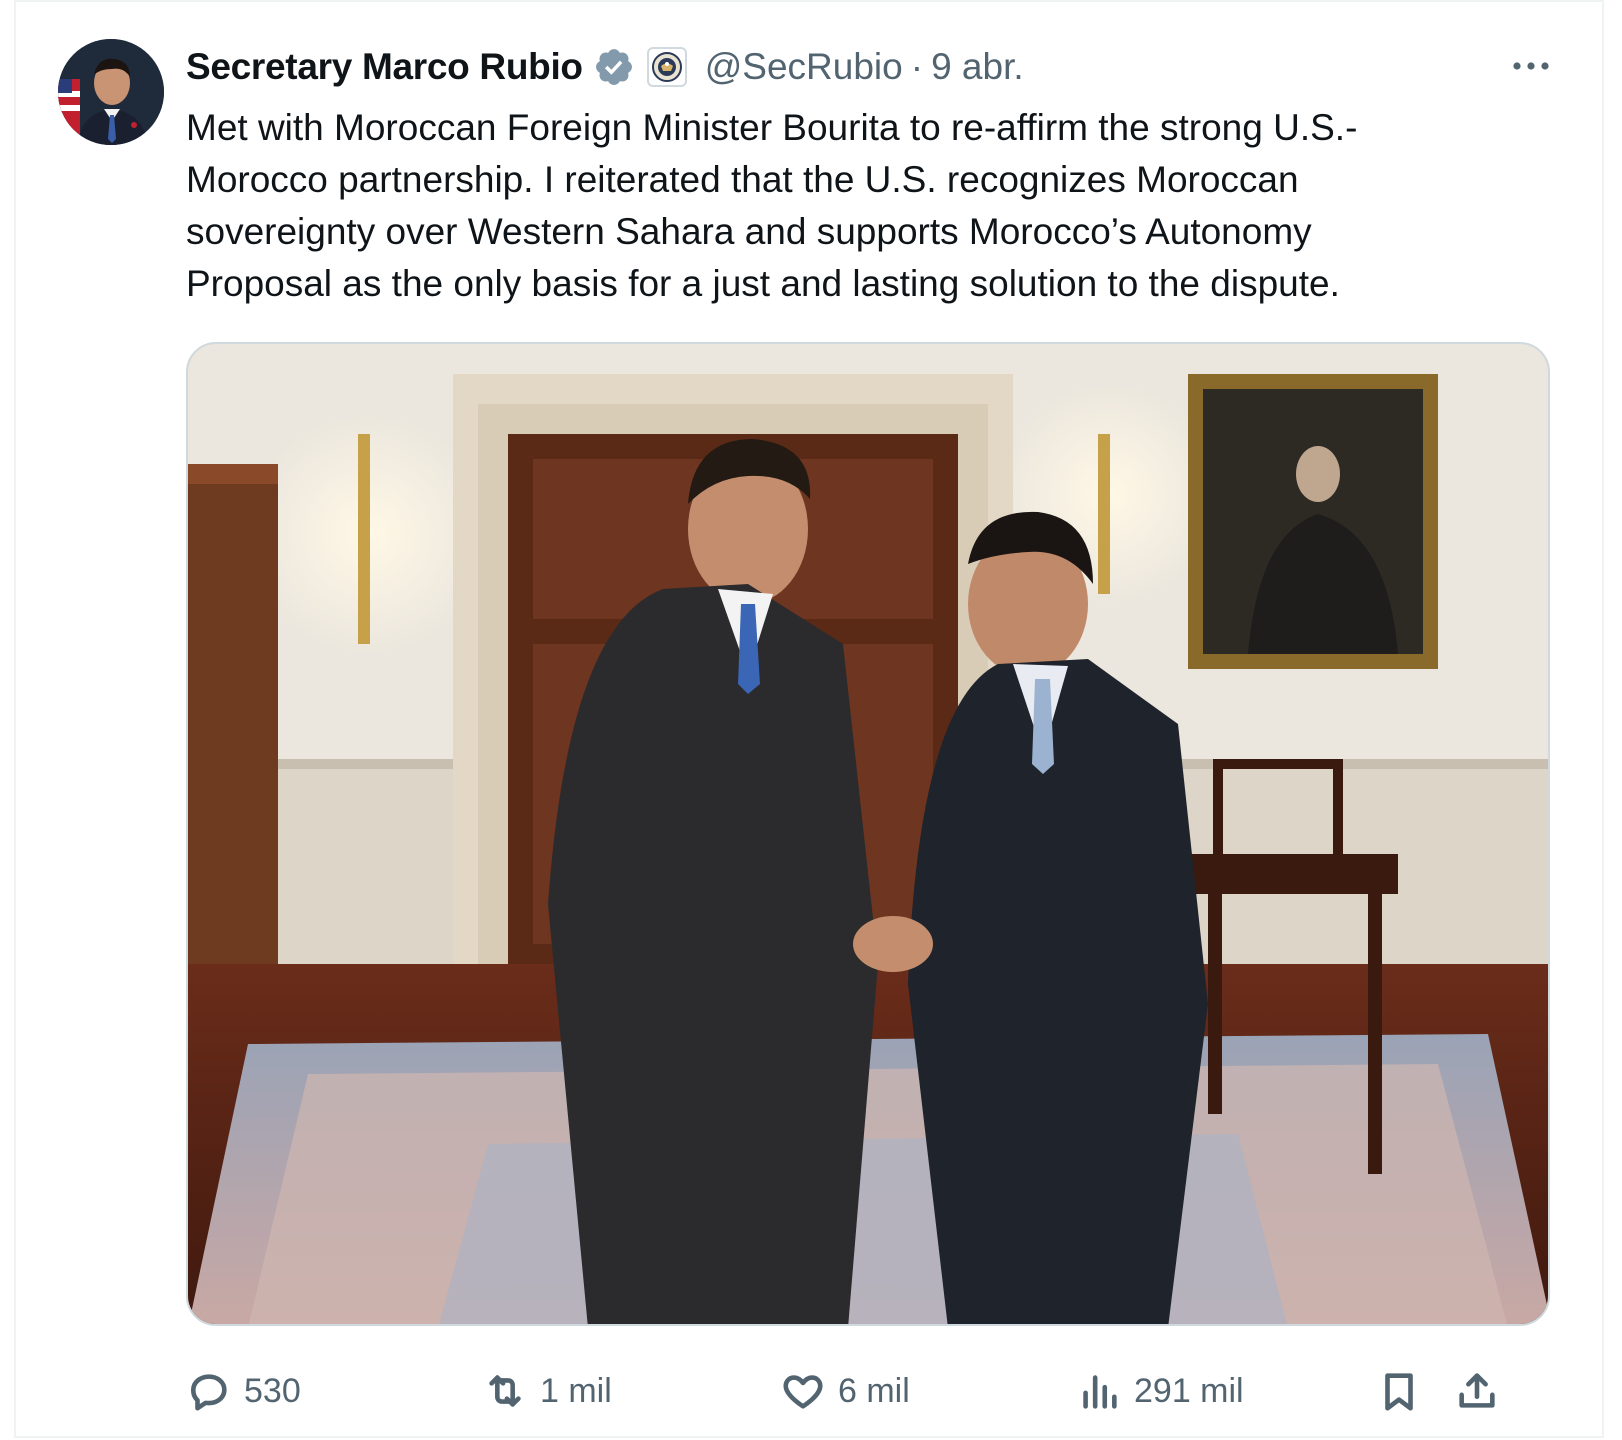 This screenshot has height=1440, width=1622. I want to click on reply-count: 530, so click(272, 1390).